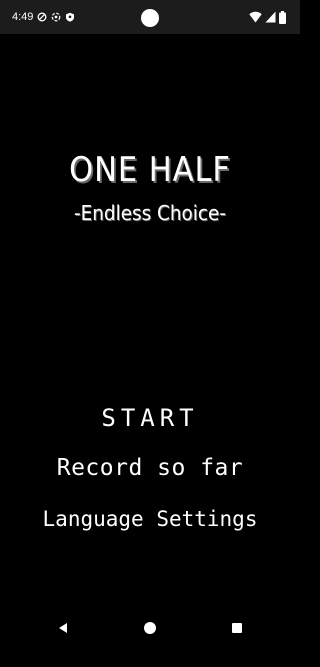  Describe the element at coordinates (150, 468) in the screenshot. I see `record-so-far-button: Record so far` at that location.